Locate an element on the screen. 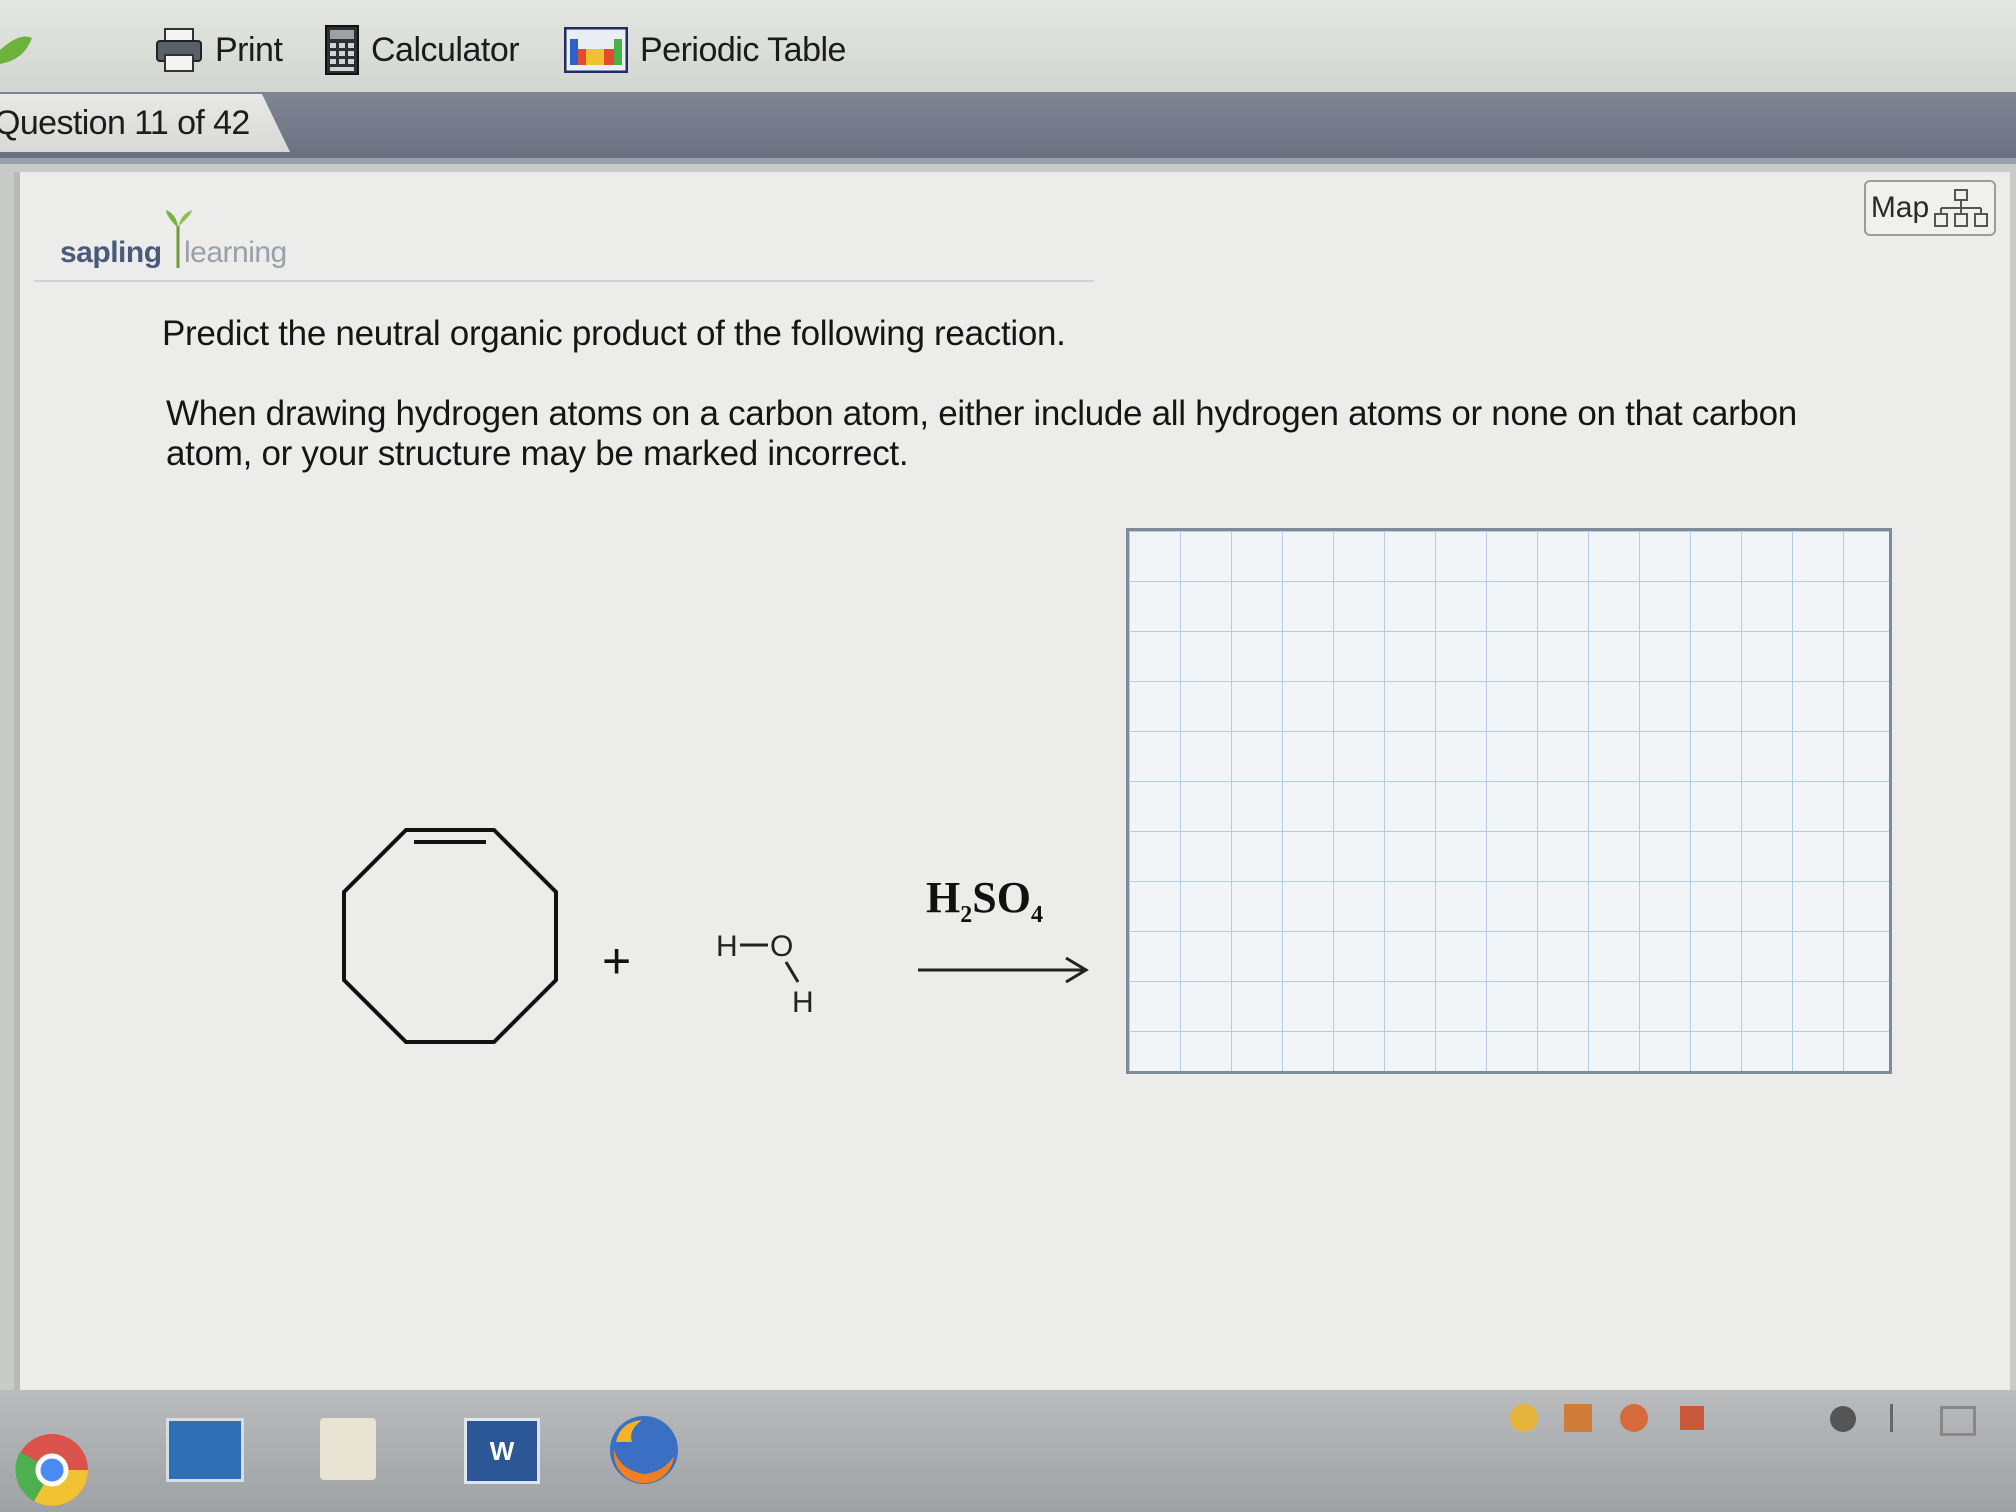 The width and height of the screenshot is (2016, 1512). brand-part2: learning is located at coordinates (235, 252).